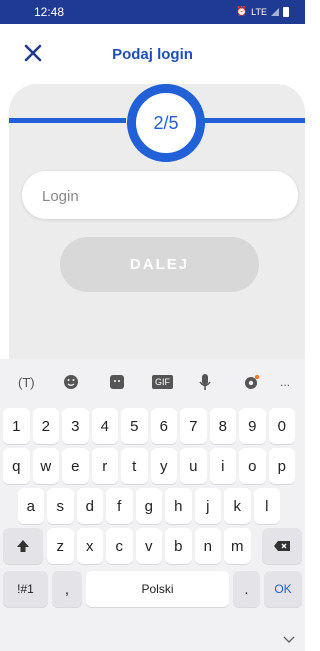  Describe the element at coordinates (207, 506) in the screenshot. I see `key-j: j` at that location.